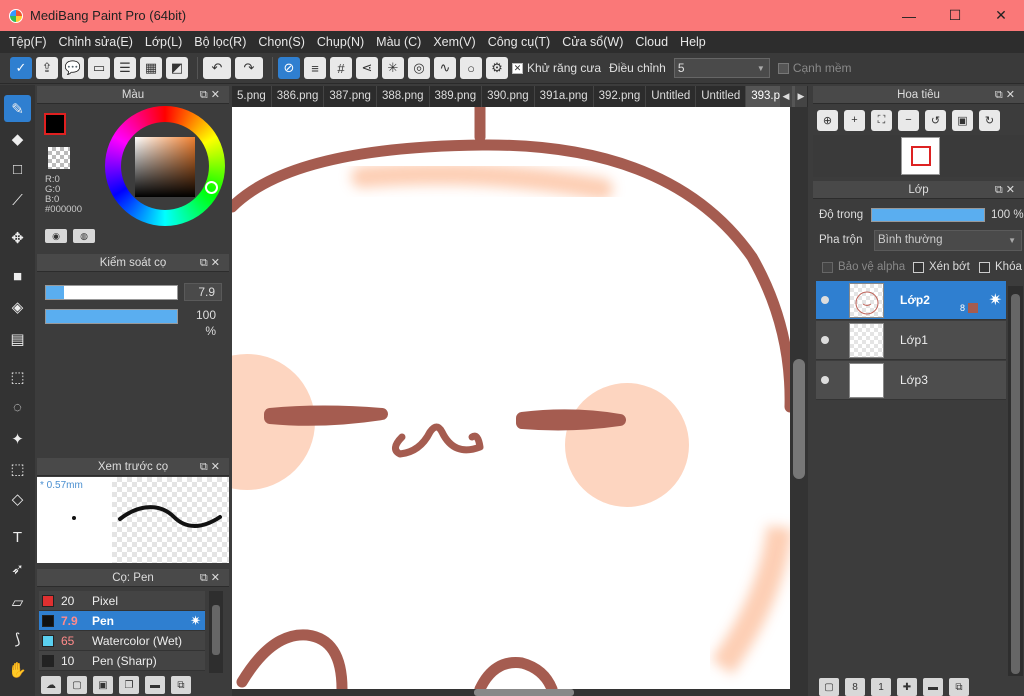  I want to click on brush-size-slider, so click(111, 292).